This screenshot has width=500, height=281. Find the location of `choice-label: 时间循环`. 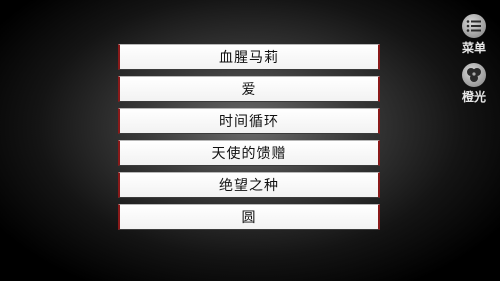

choice-label: 时间循环 is located at coordinates (249, 122).